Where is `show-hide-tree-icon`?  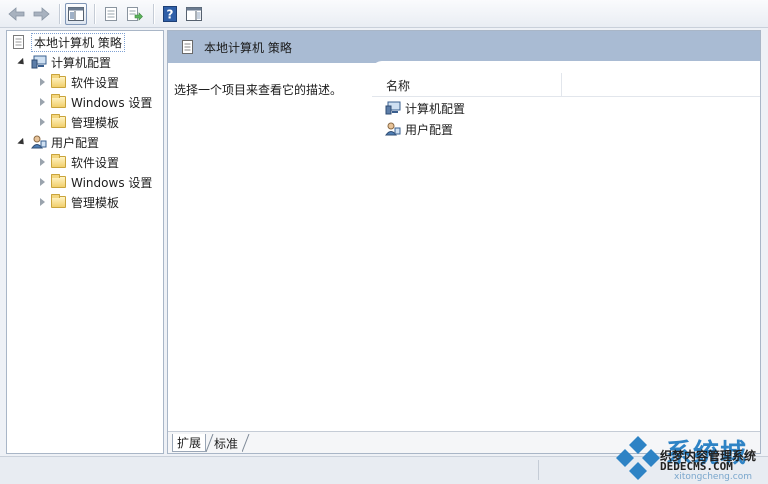 show-hide-tree-icon is located at coordinates (76, 13).